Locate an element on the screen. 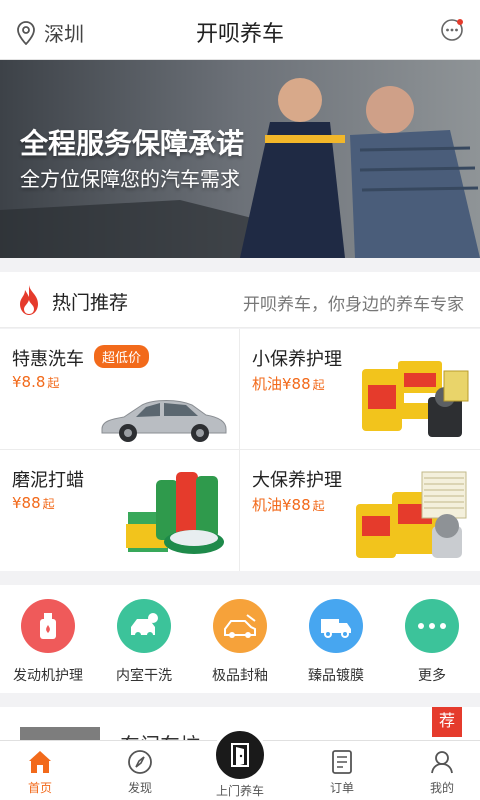 Image resolution: width=480 pixels, height=800 pixels. hot-recommend-slogan: 开呗养车，你身边的养车专家 is located at coordinates (353, 305).